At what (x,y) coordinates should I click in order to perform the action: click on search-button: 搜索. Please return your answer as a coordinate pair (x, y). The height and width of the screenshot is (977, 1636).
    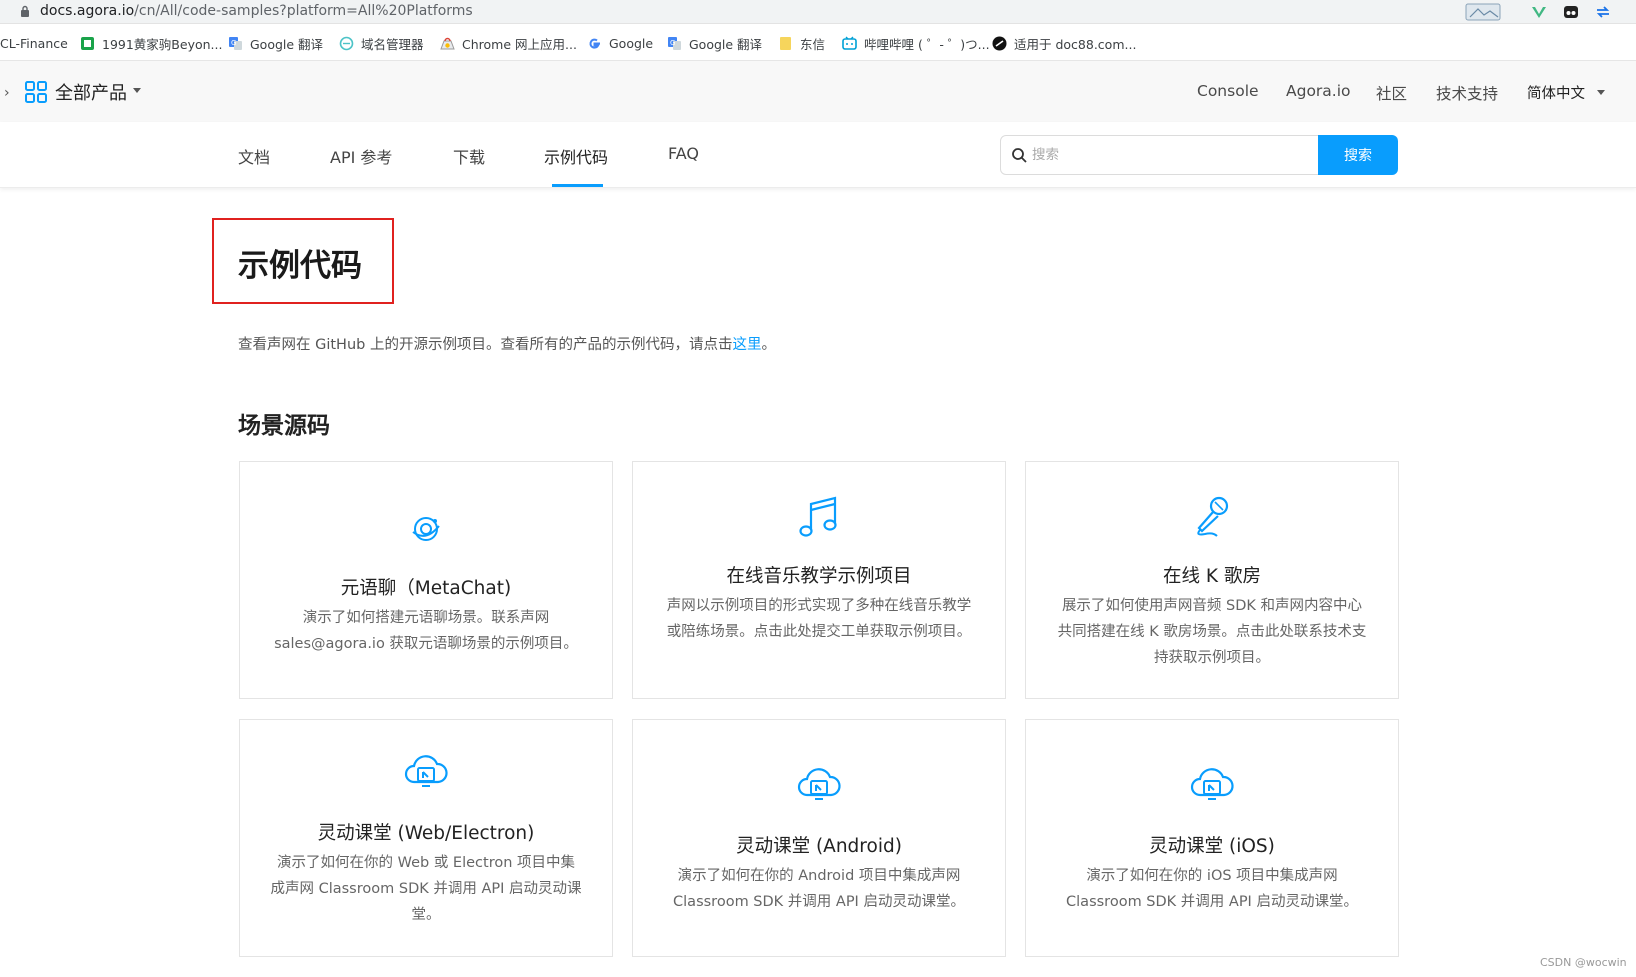
    Looking at the image, I should click on (1358, 155).